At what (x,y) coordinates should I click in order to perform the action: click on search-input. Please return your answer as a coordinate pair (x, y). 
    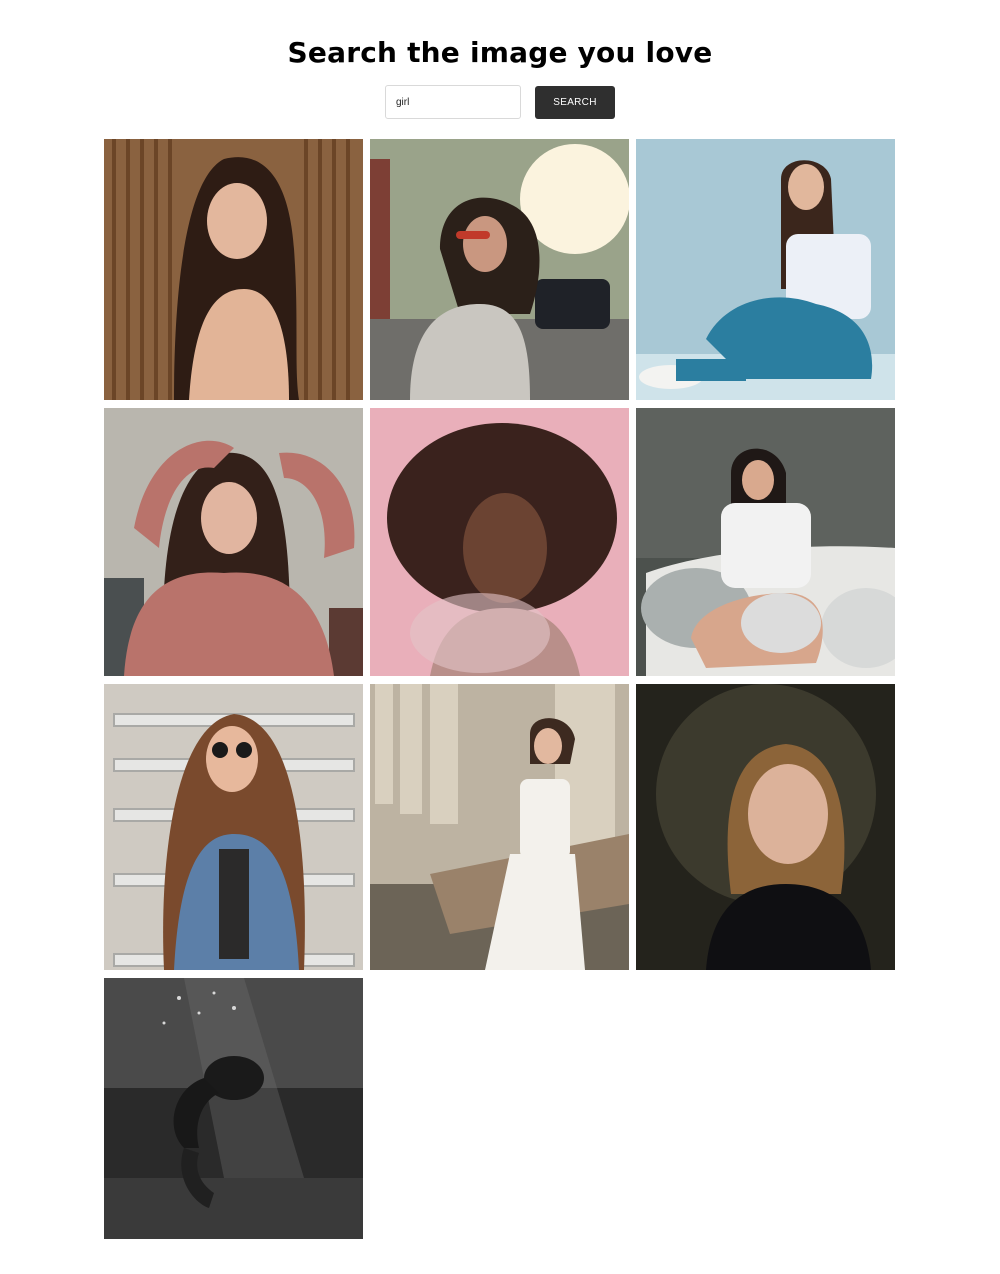
    Looking at the image, I should click on (453, 102).